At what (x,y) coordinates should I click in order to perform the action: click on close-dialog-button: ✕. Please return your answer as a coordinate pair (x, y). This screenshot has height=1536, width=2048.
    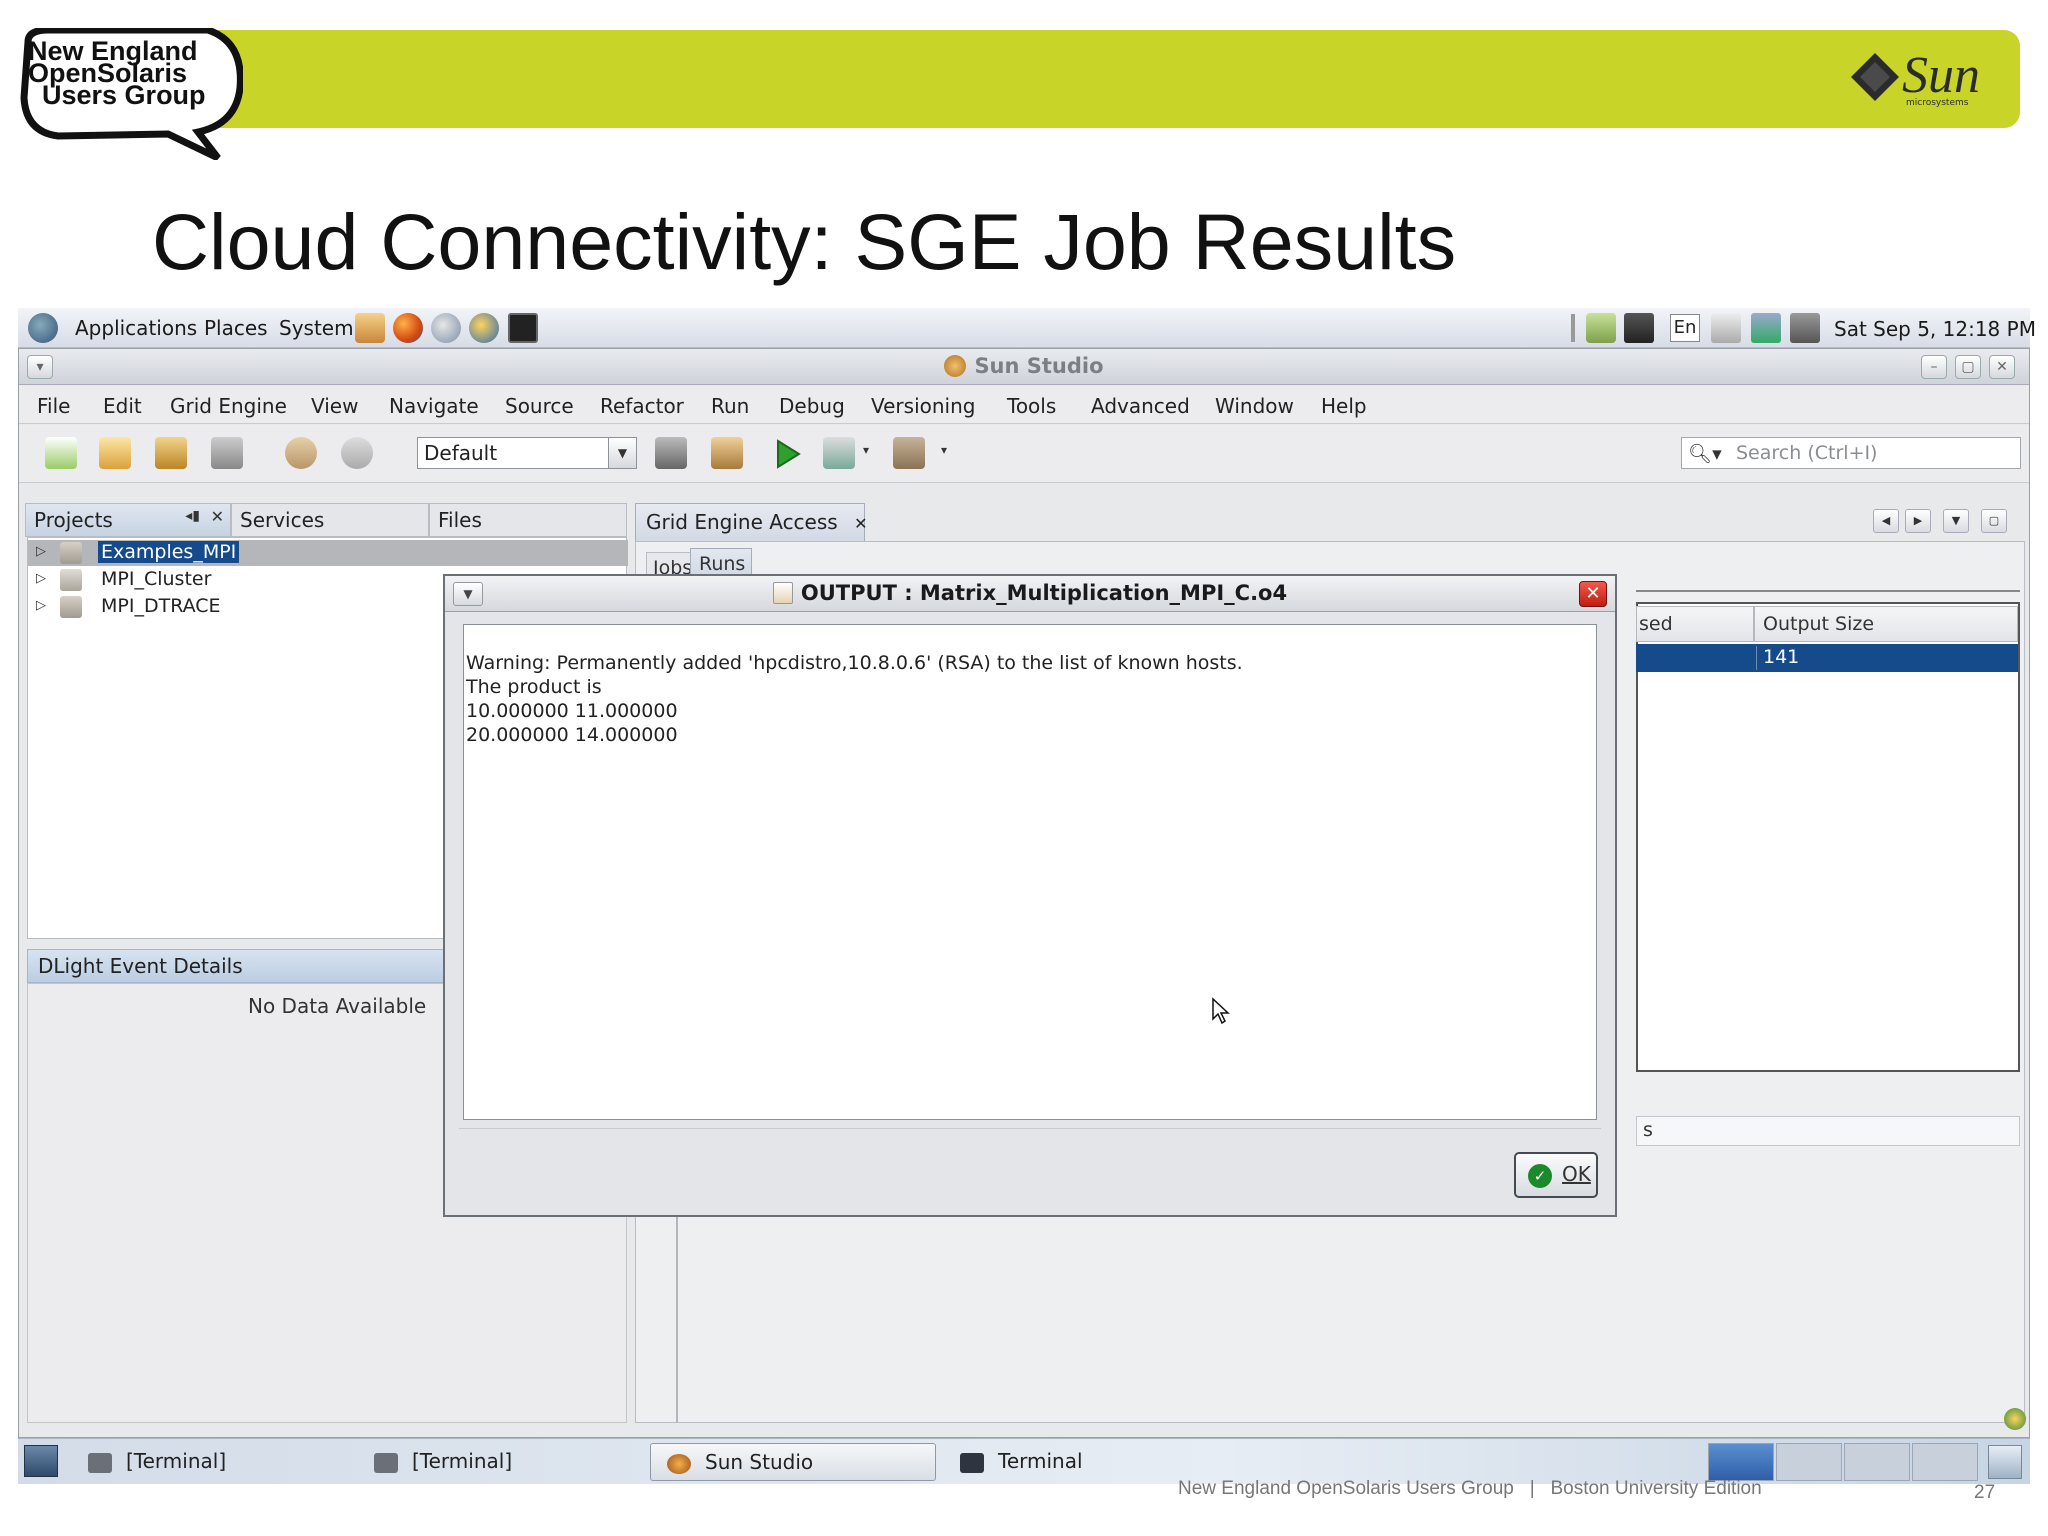
    Looking at the image, I should click on (1593, 594).